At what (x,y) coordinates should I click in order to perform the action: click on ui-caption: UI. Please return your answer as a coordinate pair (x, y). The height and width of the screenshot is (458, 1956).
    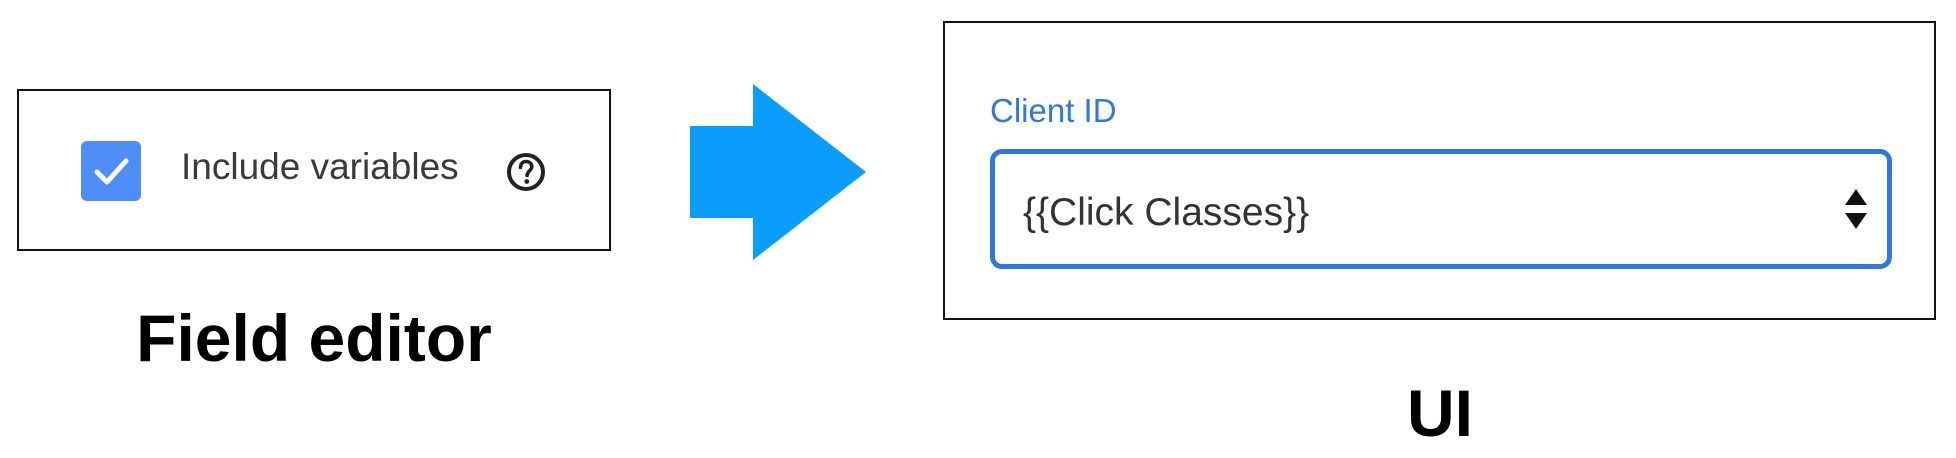
    Looking at the image, I should click on (1440, 413).